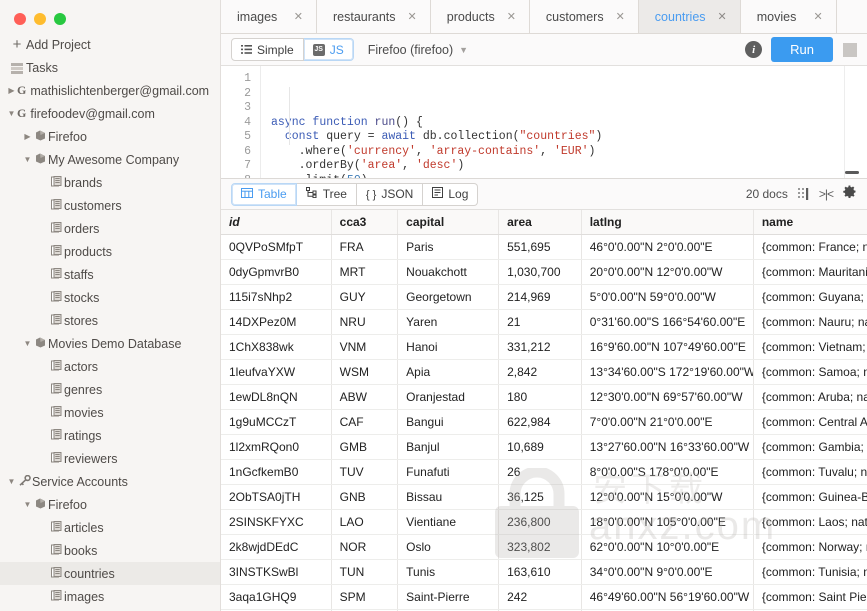 This screenshot has width=867, height=611. Describe the element at coordinates (540, 247) in the screenshot. I see `cell-area: 551,695` at that location.